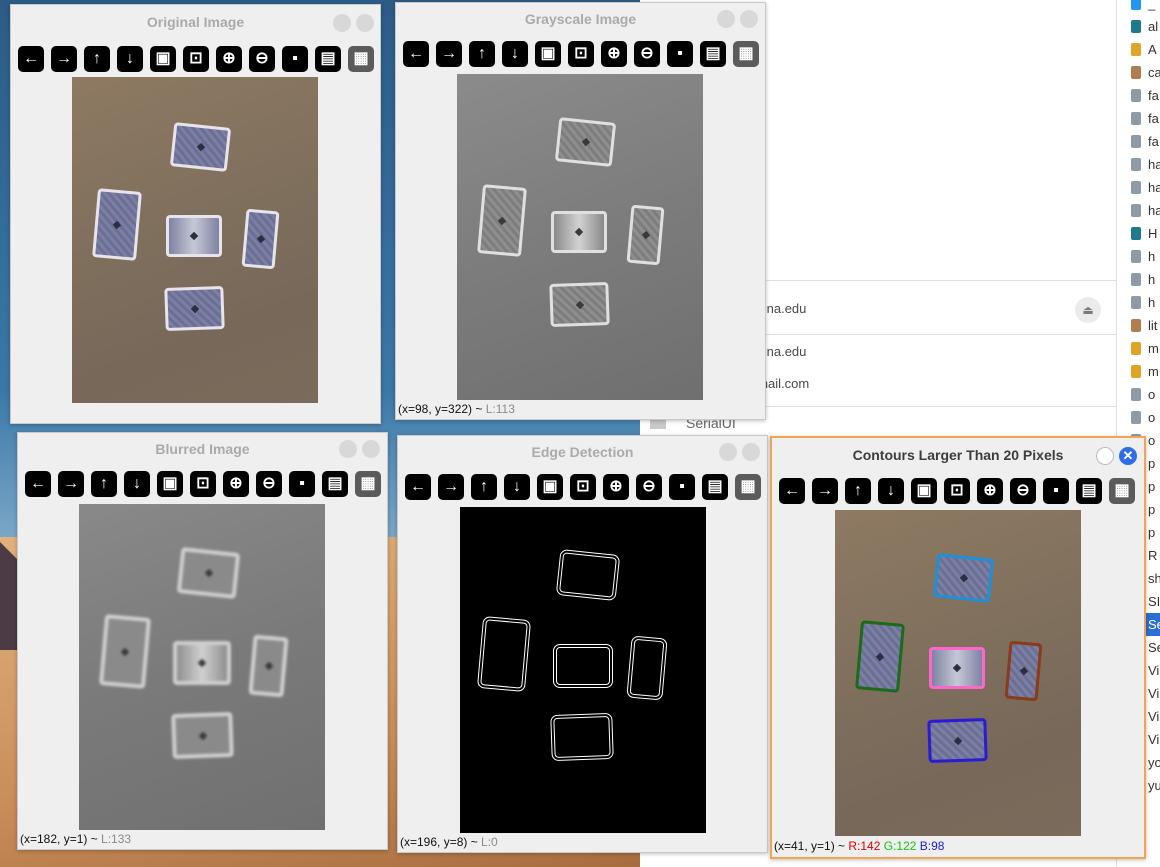  What do you see at coordinates (582, 452) in the screenshot?
I see `window-titlebar: Edge Detection` at bounding box center [582, 452].